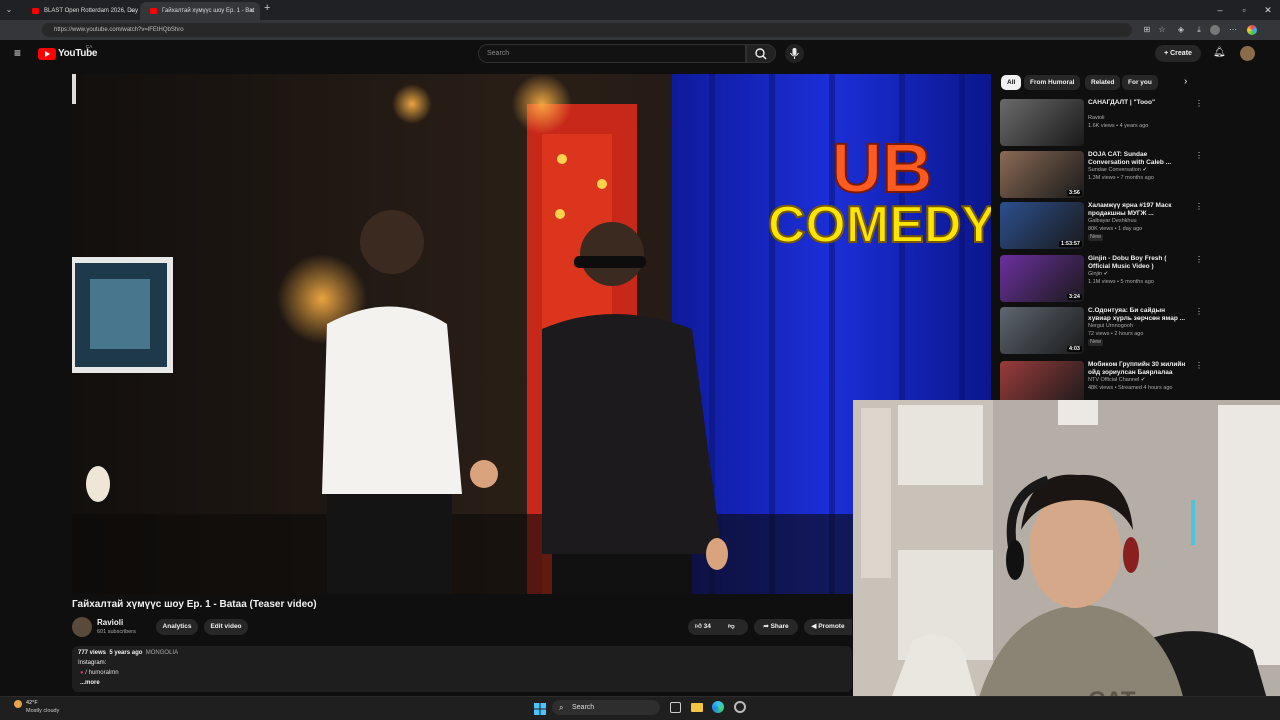 This screenshot has height=720, width=1280. What do you see at coordinates (1215, 30) in the screenshot?
I see `profile-avatar` at bounding box center [1215, 30].